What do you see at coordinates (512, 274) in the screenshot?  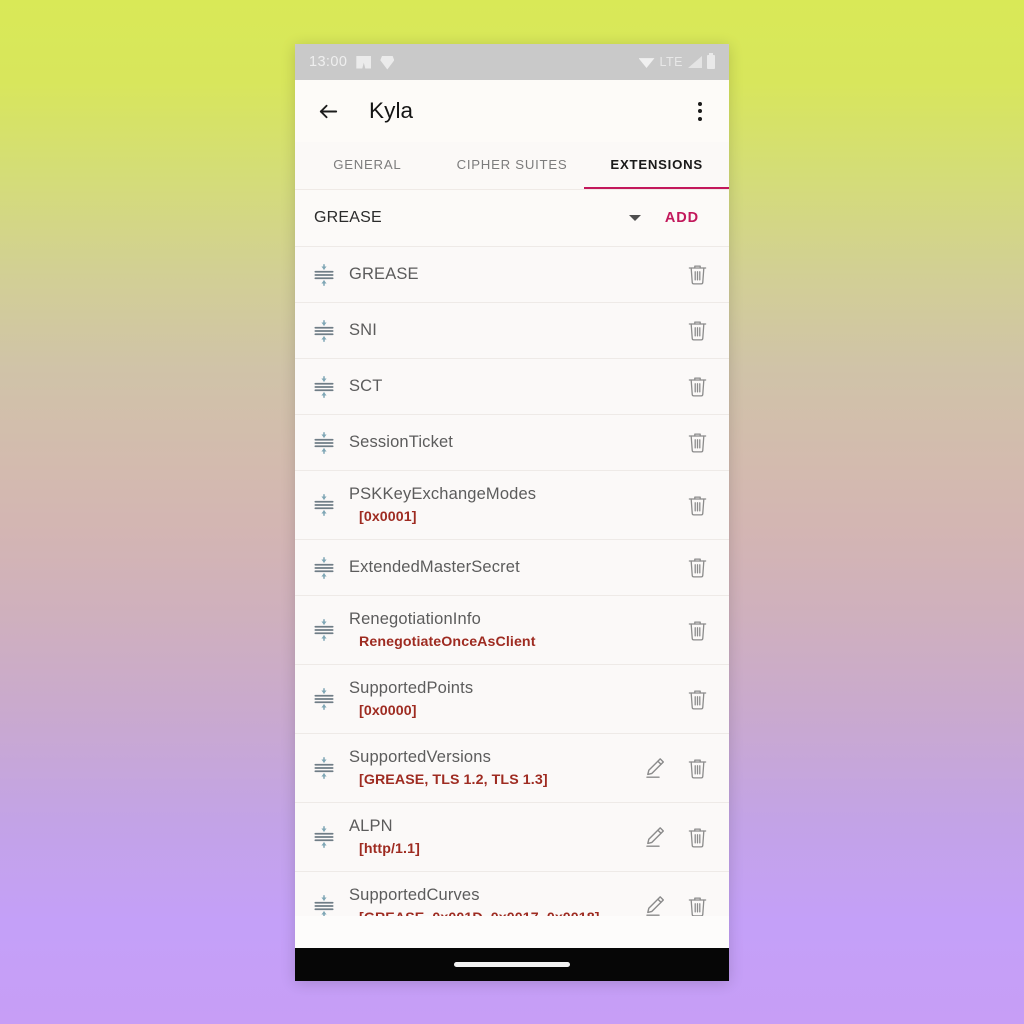 I see `extension-row: GREASE` at bounding box center [512, 274].